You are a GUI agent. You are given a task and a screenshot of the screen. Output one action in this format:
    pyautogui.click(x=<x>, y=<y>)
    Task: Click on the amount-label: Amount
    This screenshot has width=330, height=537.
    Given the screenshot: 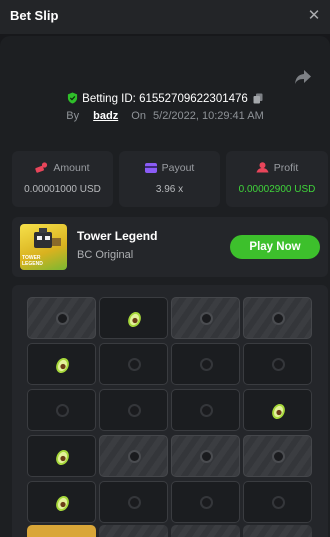 What is the action you would take?
    pyautogui.click(x=71, y=168)
    